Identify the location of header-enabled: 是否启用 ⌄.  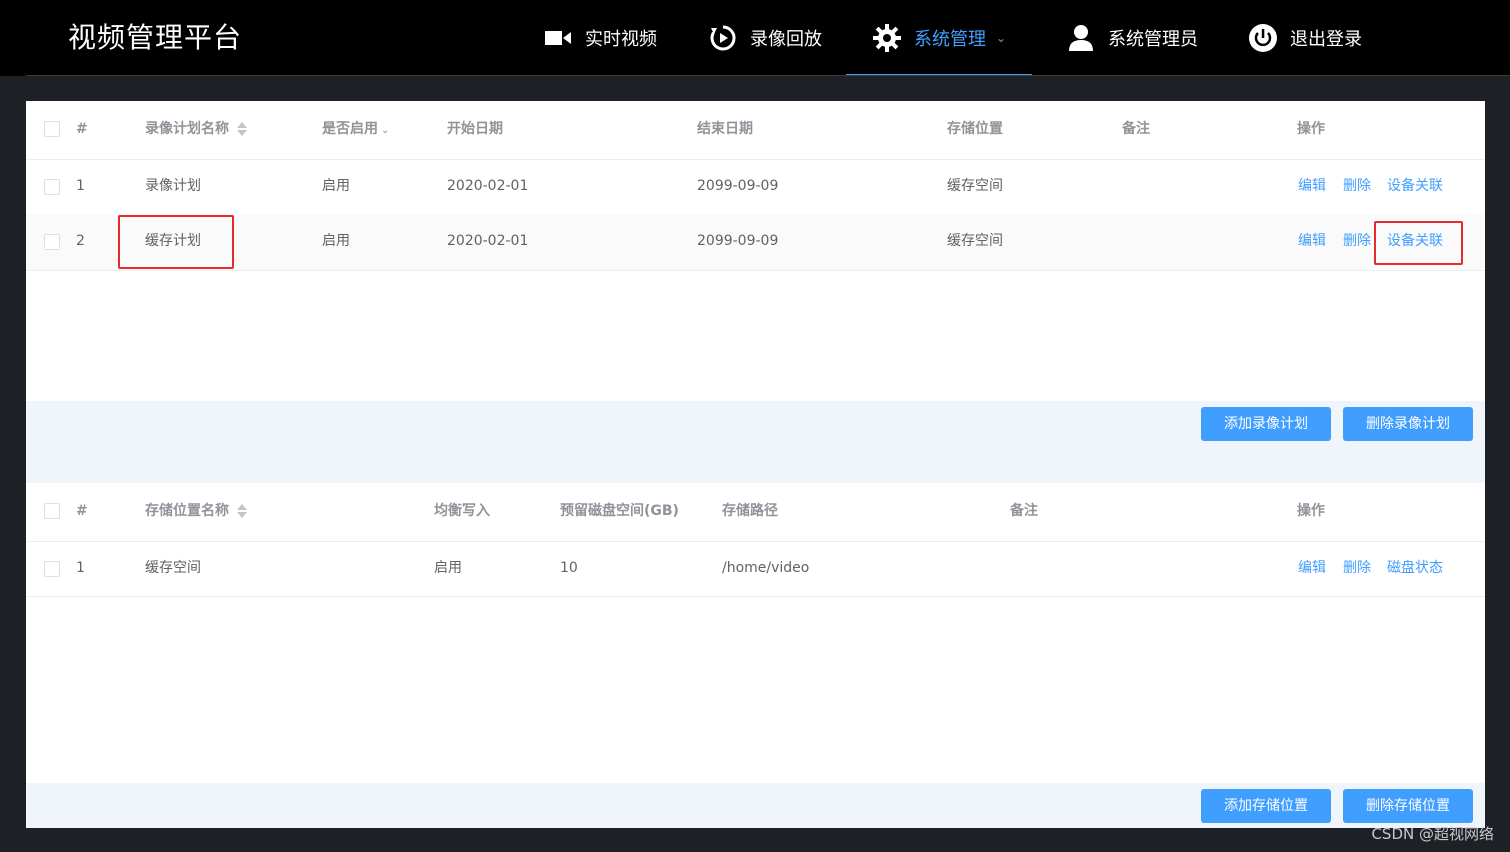
(355, 130).